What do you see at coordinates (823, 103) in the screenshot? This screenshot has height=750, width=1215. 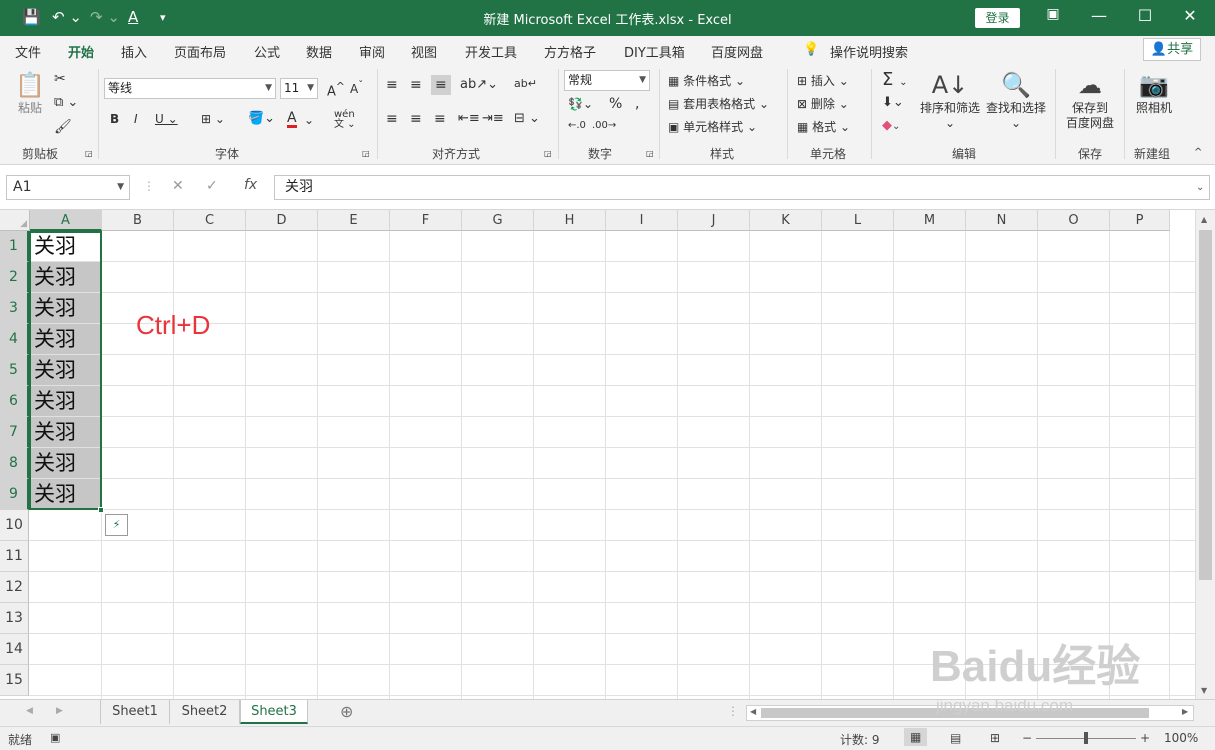 I see `delete-cells-button: ⊠ 删除 ⌄` at bounding box center [823, 103].